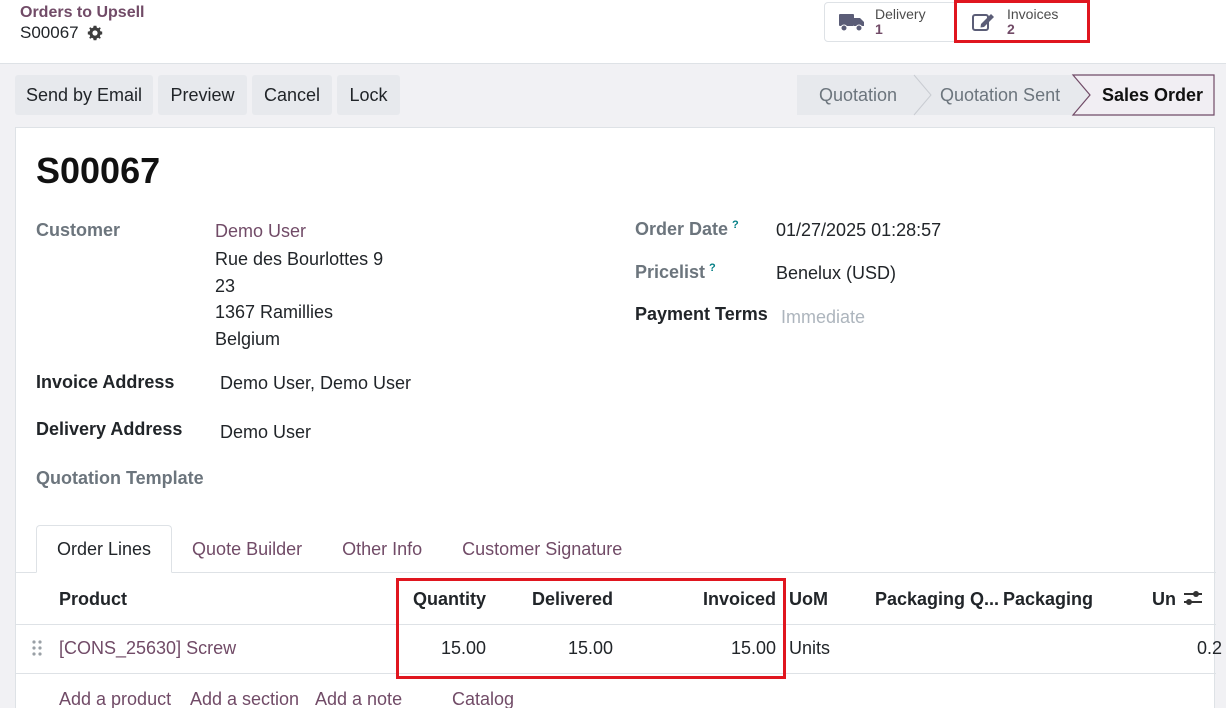 The image size is (1226, 708). What do you see at coordinates (701, 314) in the screenshot?
I see `payment-terms-label: Payment Terms` at bounding box center [701, 314].